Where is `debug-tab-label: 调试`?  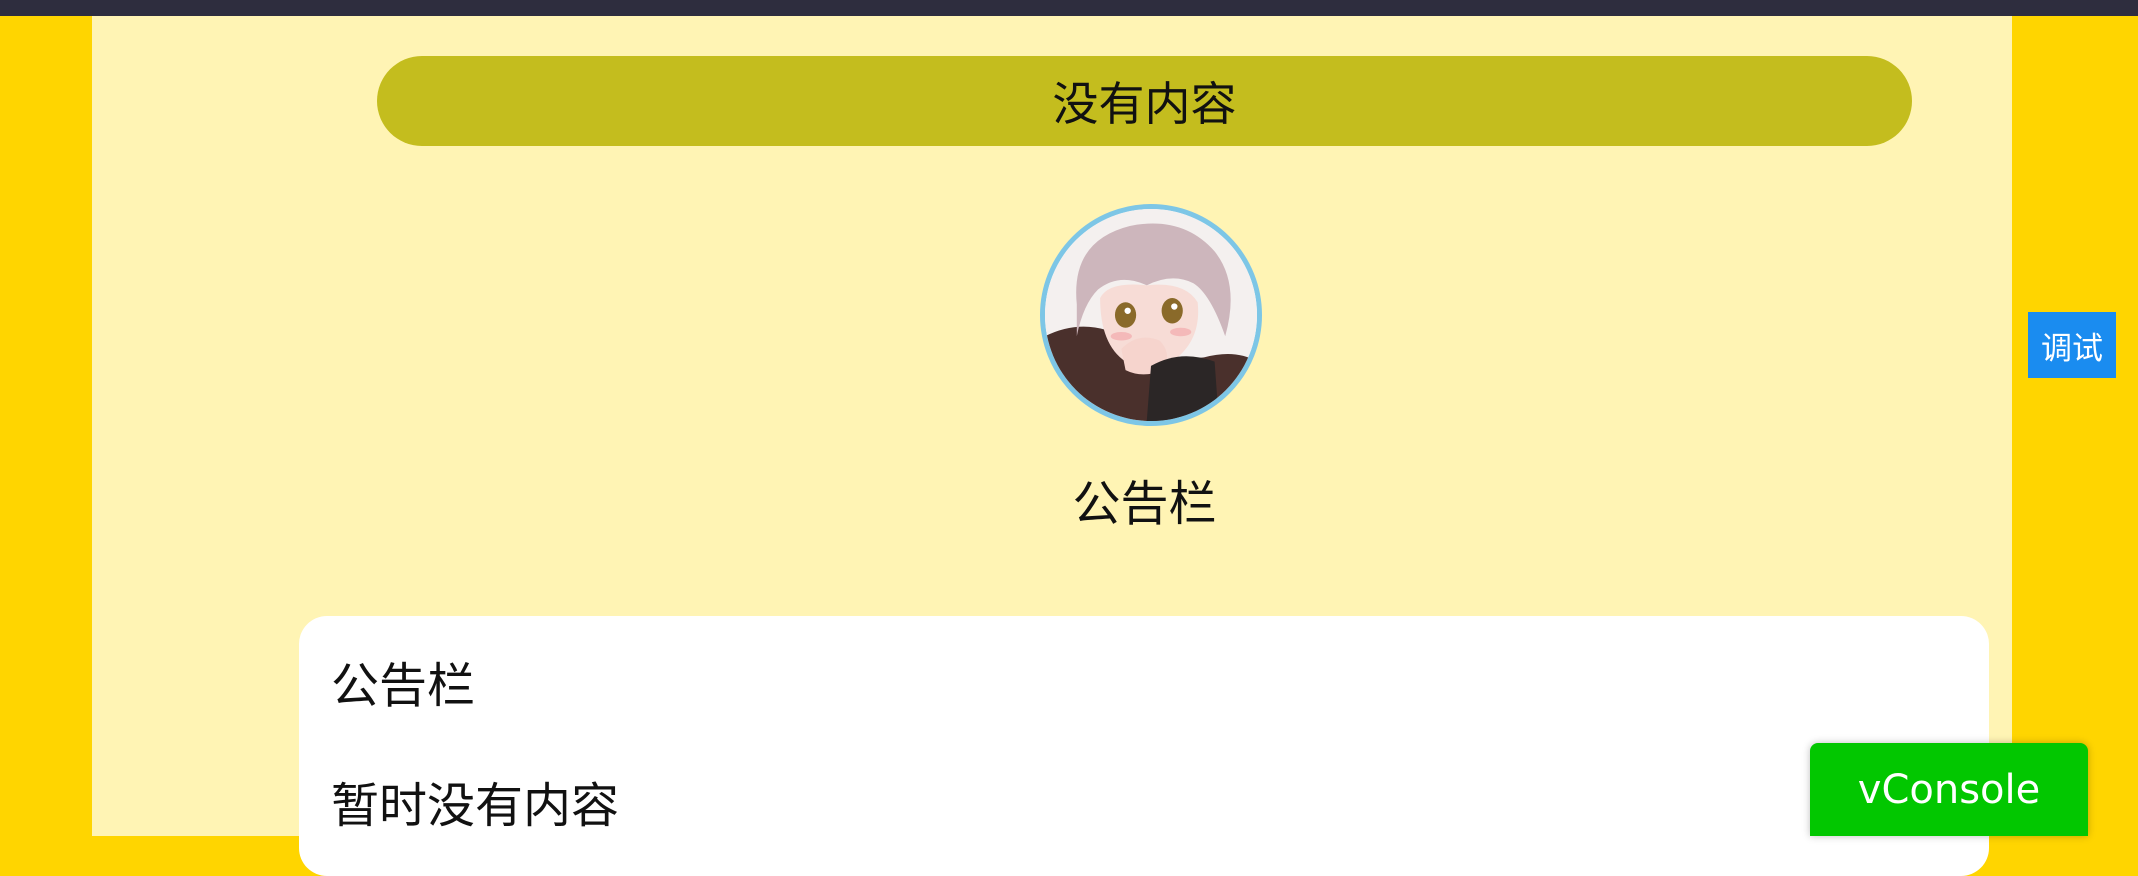
debug-tab-label: 调试 is located at coordinates (2072, 348).